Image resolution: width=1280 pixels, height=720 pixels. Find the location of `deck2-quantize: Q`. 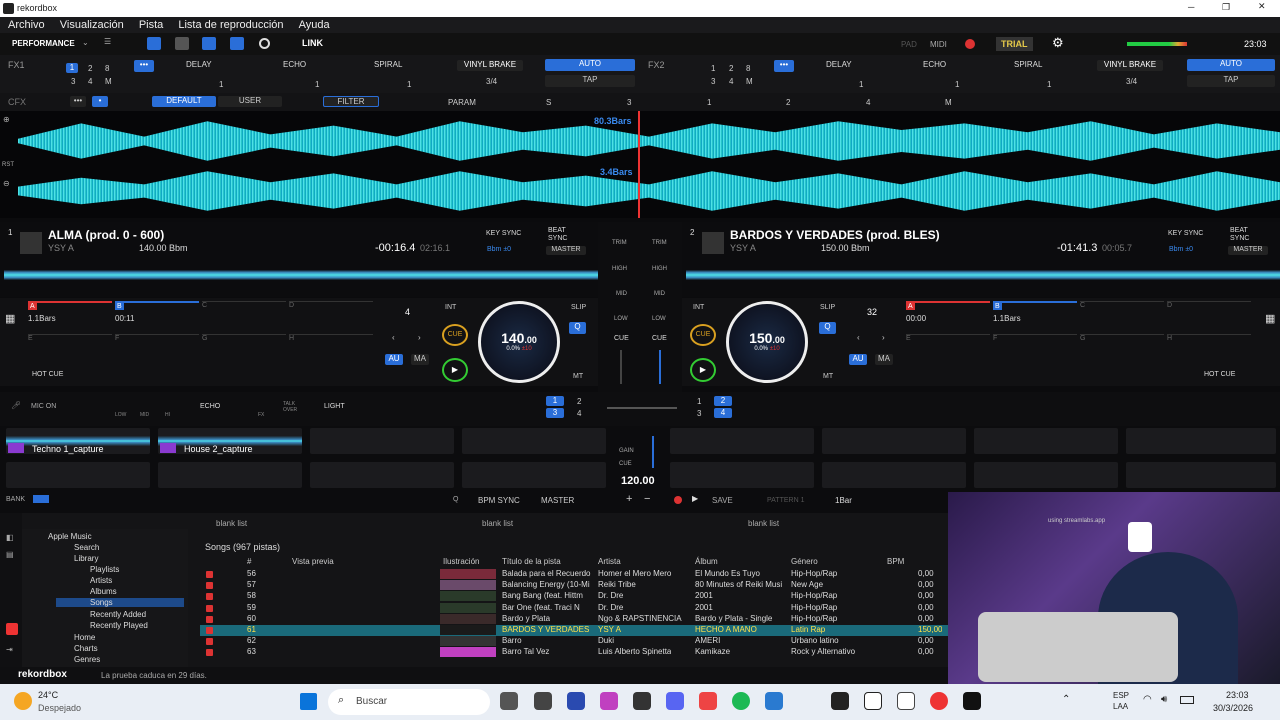

deck2-quantize: Q is located at coordinates (827, 328).